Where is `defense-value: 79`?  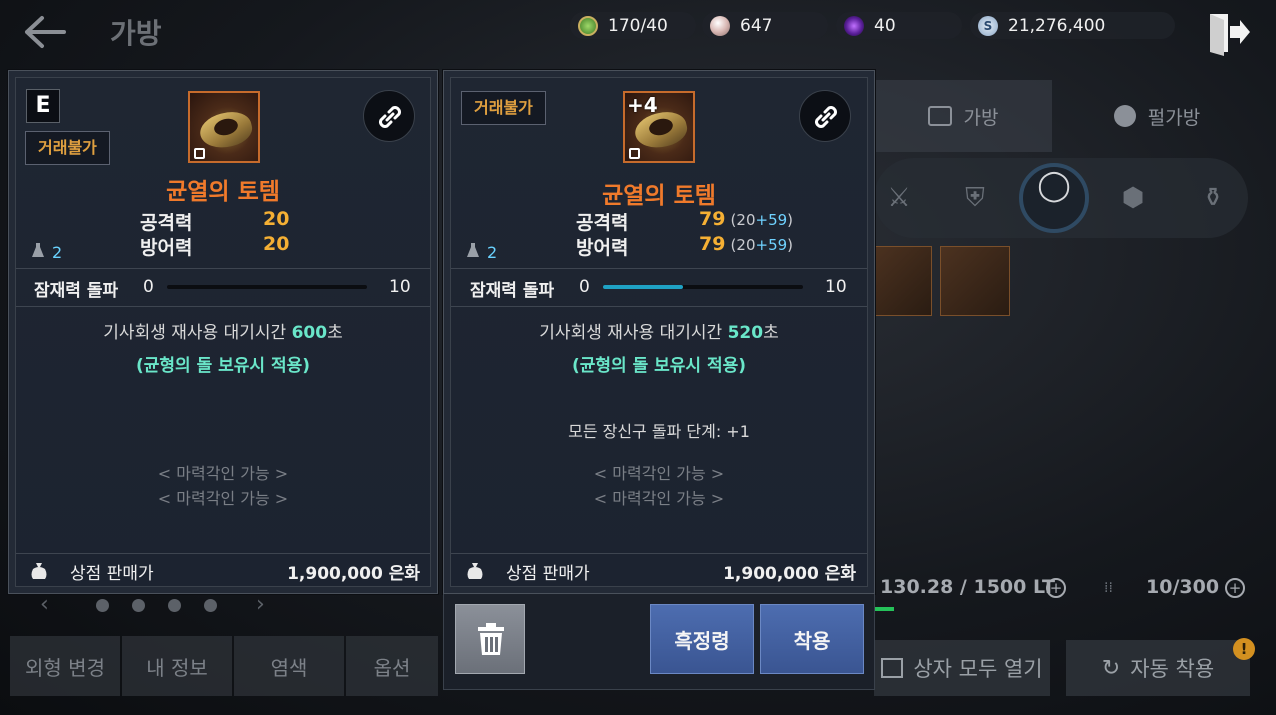 defense-value: 79 is located at coordinates (712, 244).